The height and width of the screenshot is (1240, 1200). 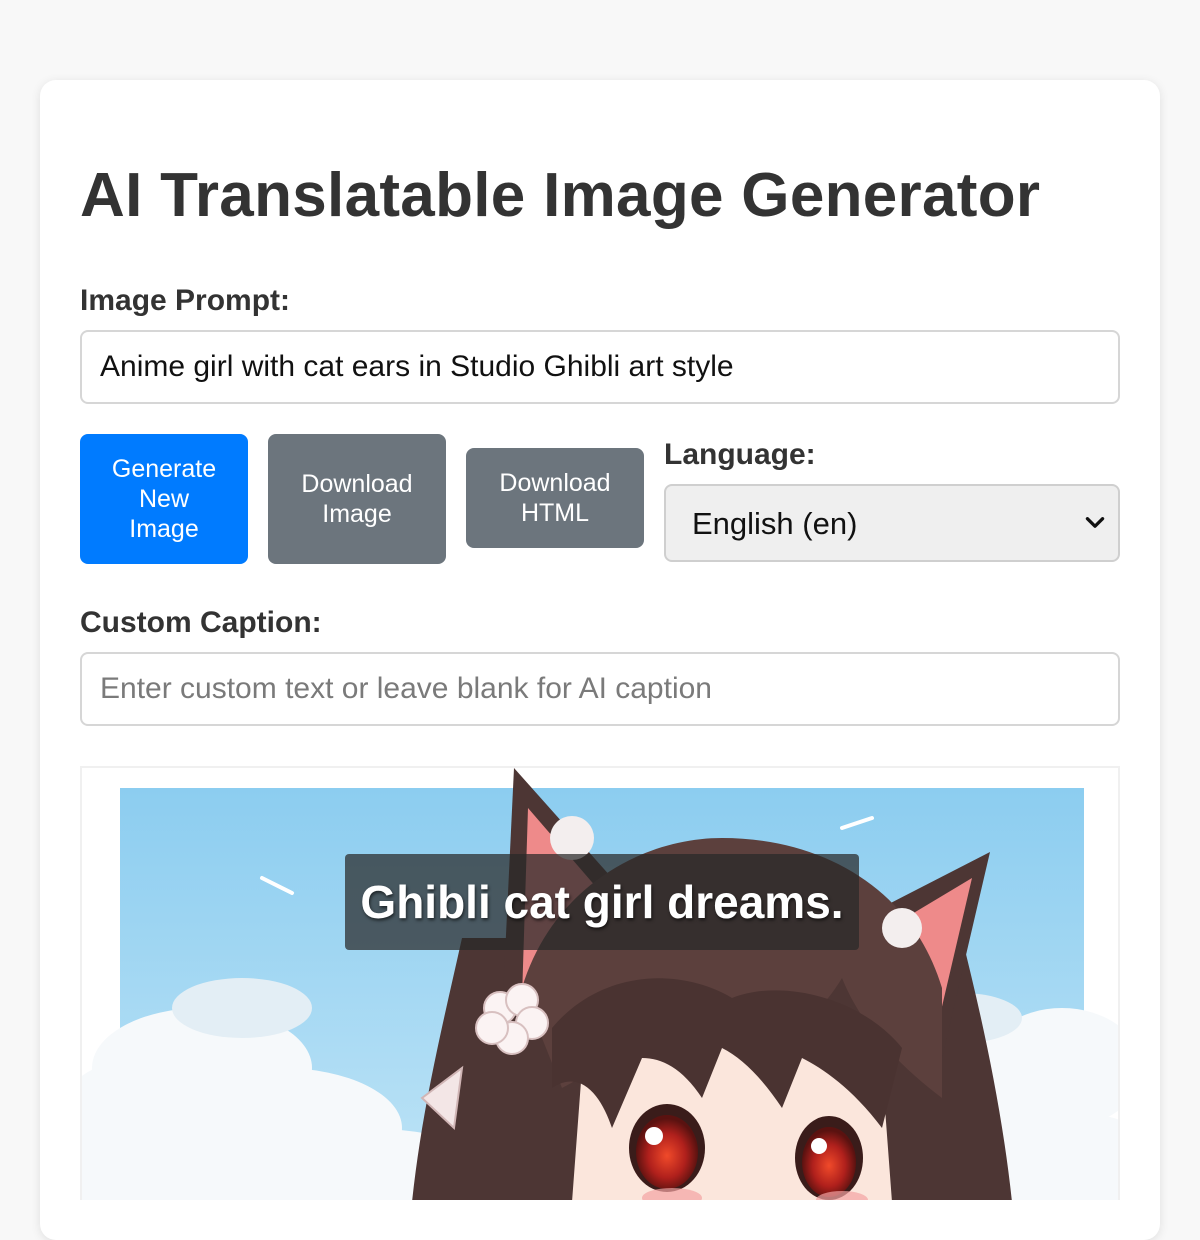 What do you see at coordinates (560, 195) in the screenshot?
I see `page-title: AI Translatable Image Generator` at bounding box center [560, 195].